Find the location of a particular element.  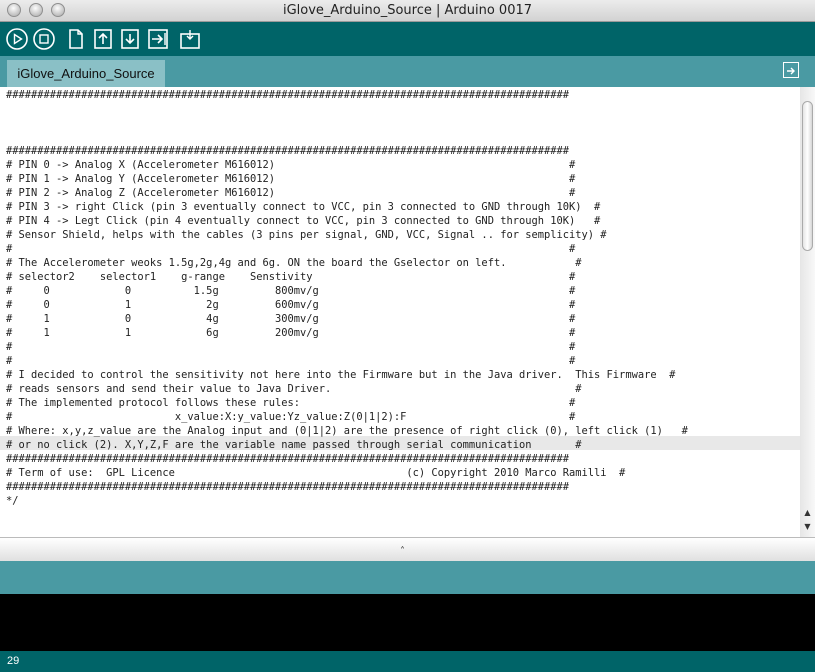

stop-button is located at coordinates (44, 39).